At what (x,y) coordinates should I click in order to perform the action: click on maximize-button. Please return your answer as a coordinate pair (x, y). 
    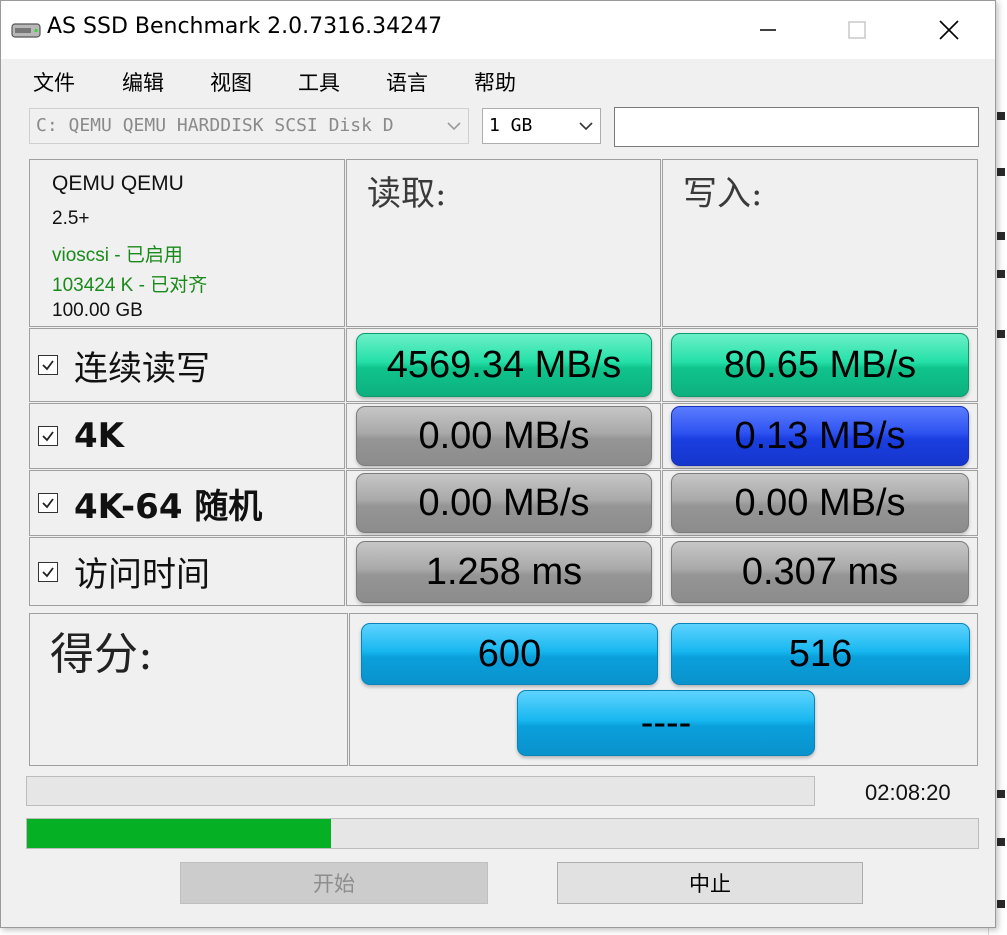
    Looking at the image, I should click on (857, 30).